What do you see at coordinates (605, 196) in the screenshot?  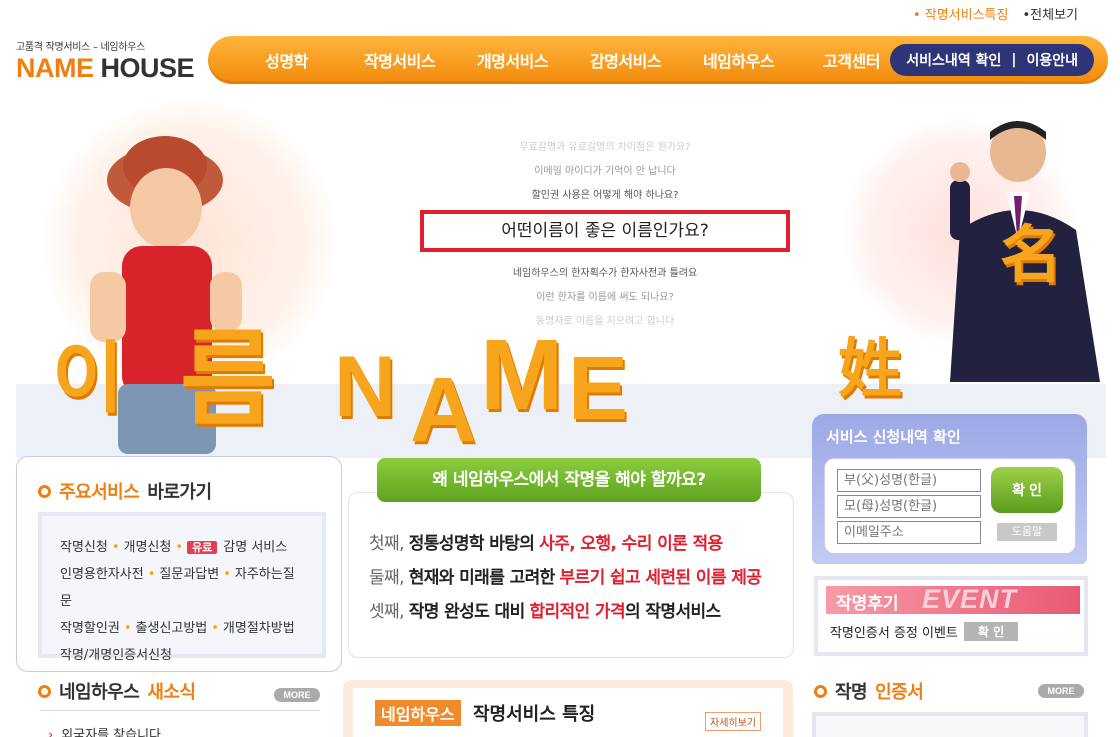 I see `faq-question: 할인권 사용은 어떻게 해야 하나요?` at bounding box center [605, 196].